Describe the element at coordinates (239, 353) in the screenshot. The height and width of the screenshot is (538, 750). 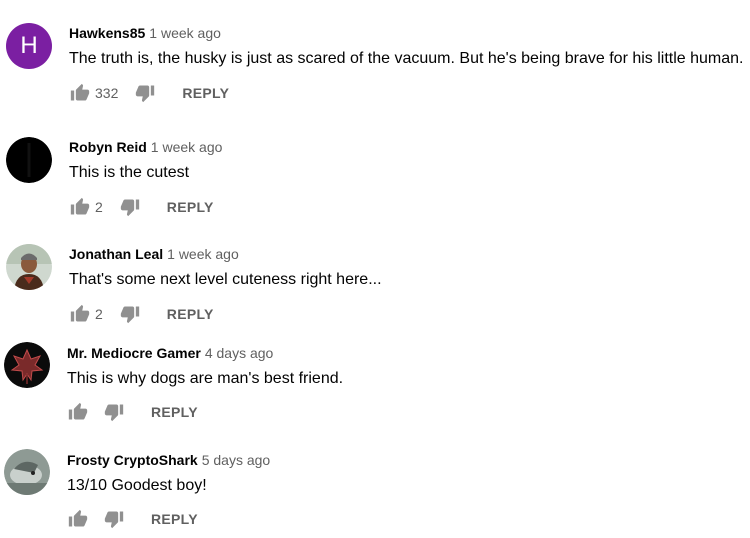
I see `timestamp: 4 days ago` at that location.